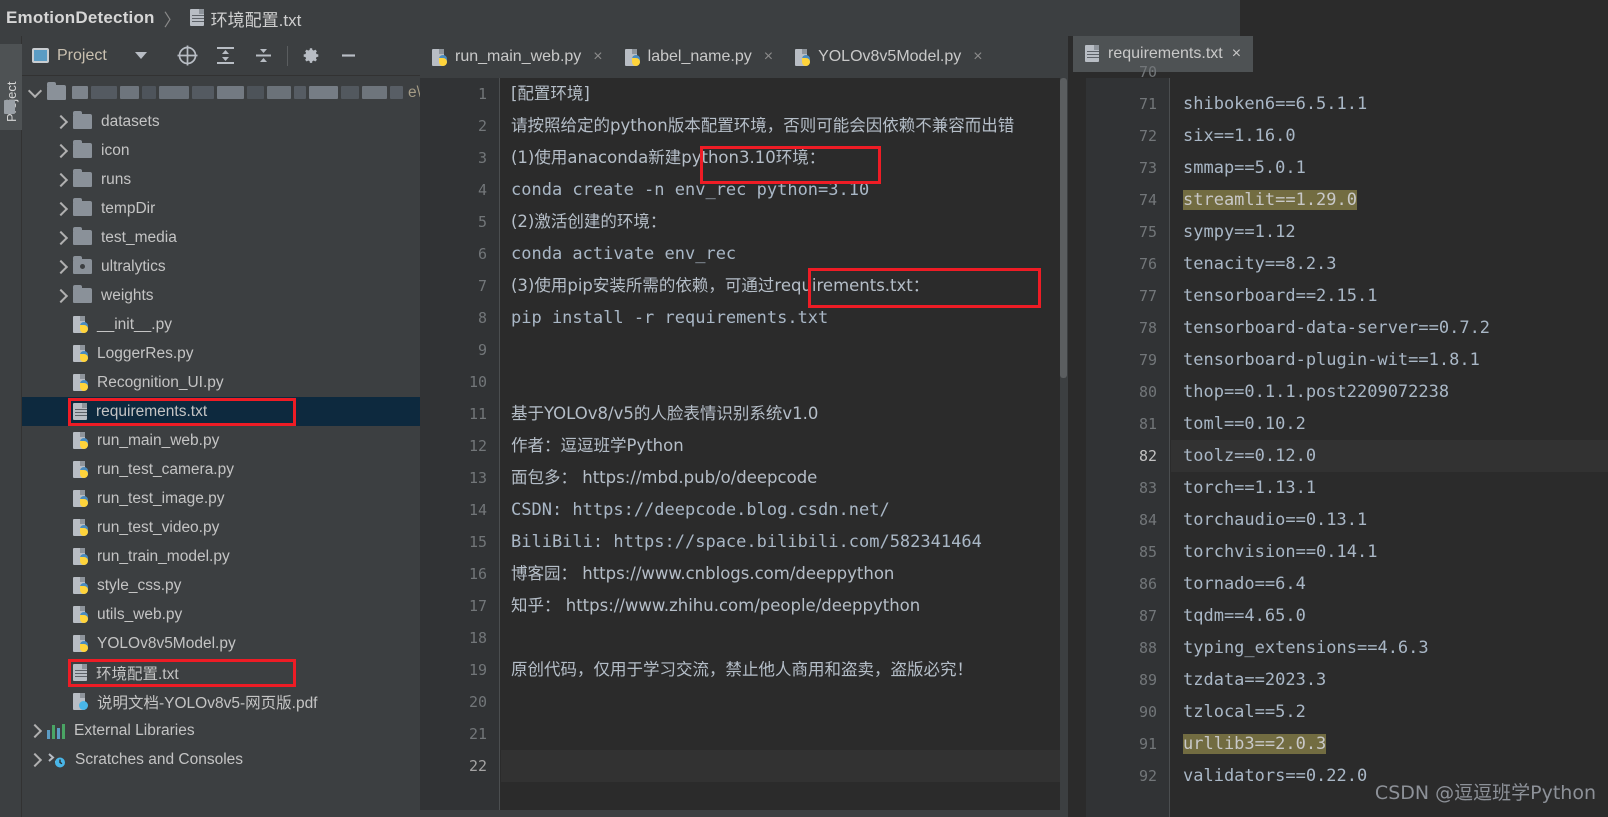 The height and width of the screenshot is (817, 1608). Describe the element at coordinates (477, 734) in the screenshot. I see `line-number: 21` at that location.